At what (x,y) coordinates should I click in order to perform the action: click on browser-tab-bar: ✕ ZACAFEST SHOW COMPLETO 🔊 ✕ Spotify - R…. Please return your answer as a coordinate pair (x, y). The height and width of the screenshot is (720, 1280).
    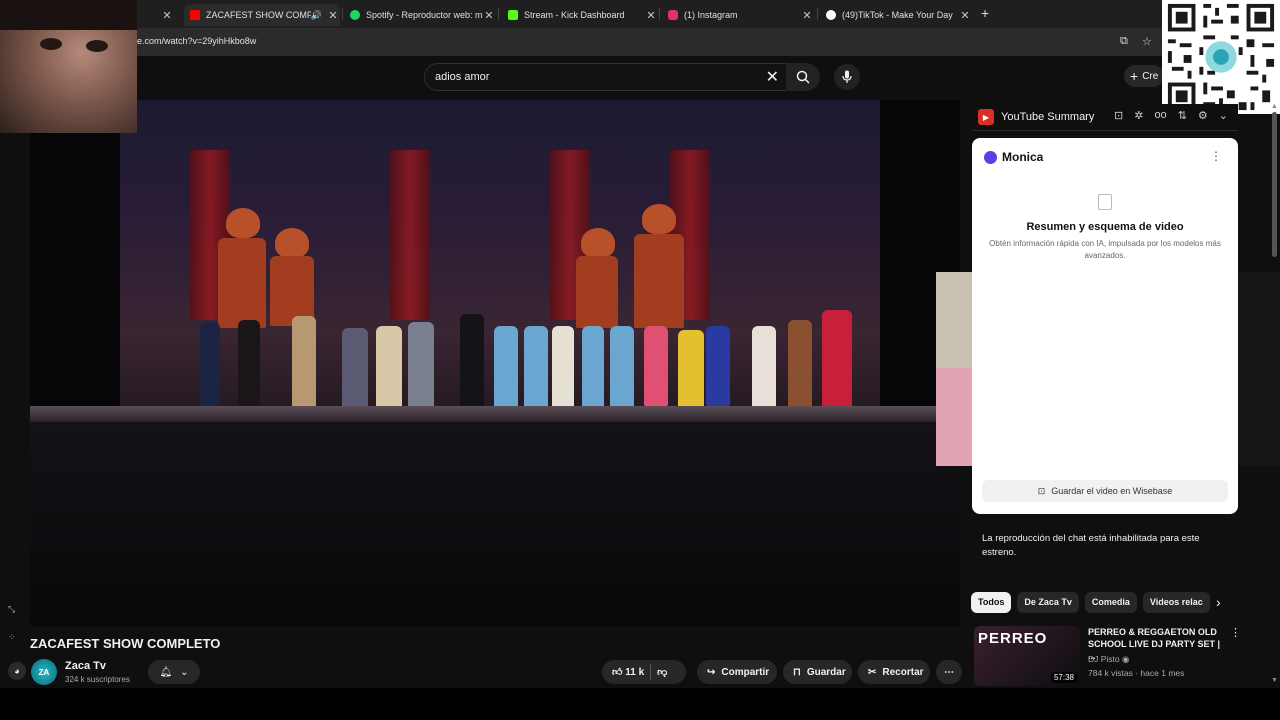
    Looking at the image, I should click on (640, 14).